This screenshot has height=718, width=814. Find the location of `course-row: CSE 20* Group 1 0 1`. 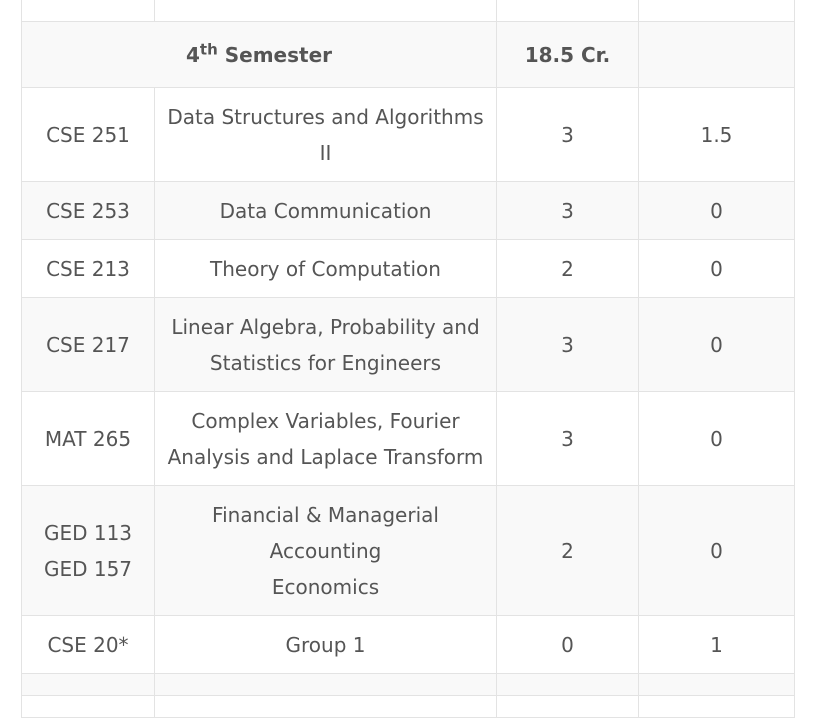

course-row: CSE 20* Group 1 0 1 is located at coordinates (408, 644).